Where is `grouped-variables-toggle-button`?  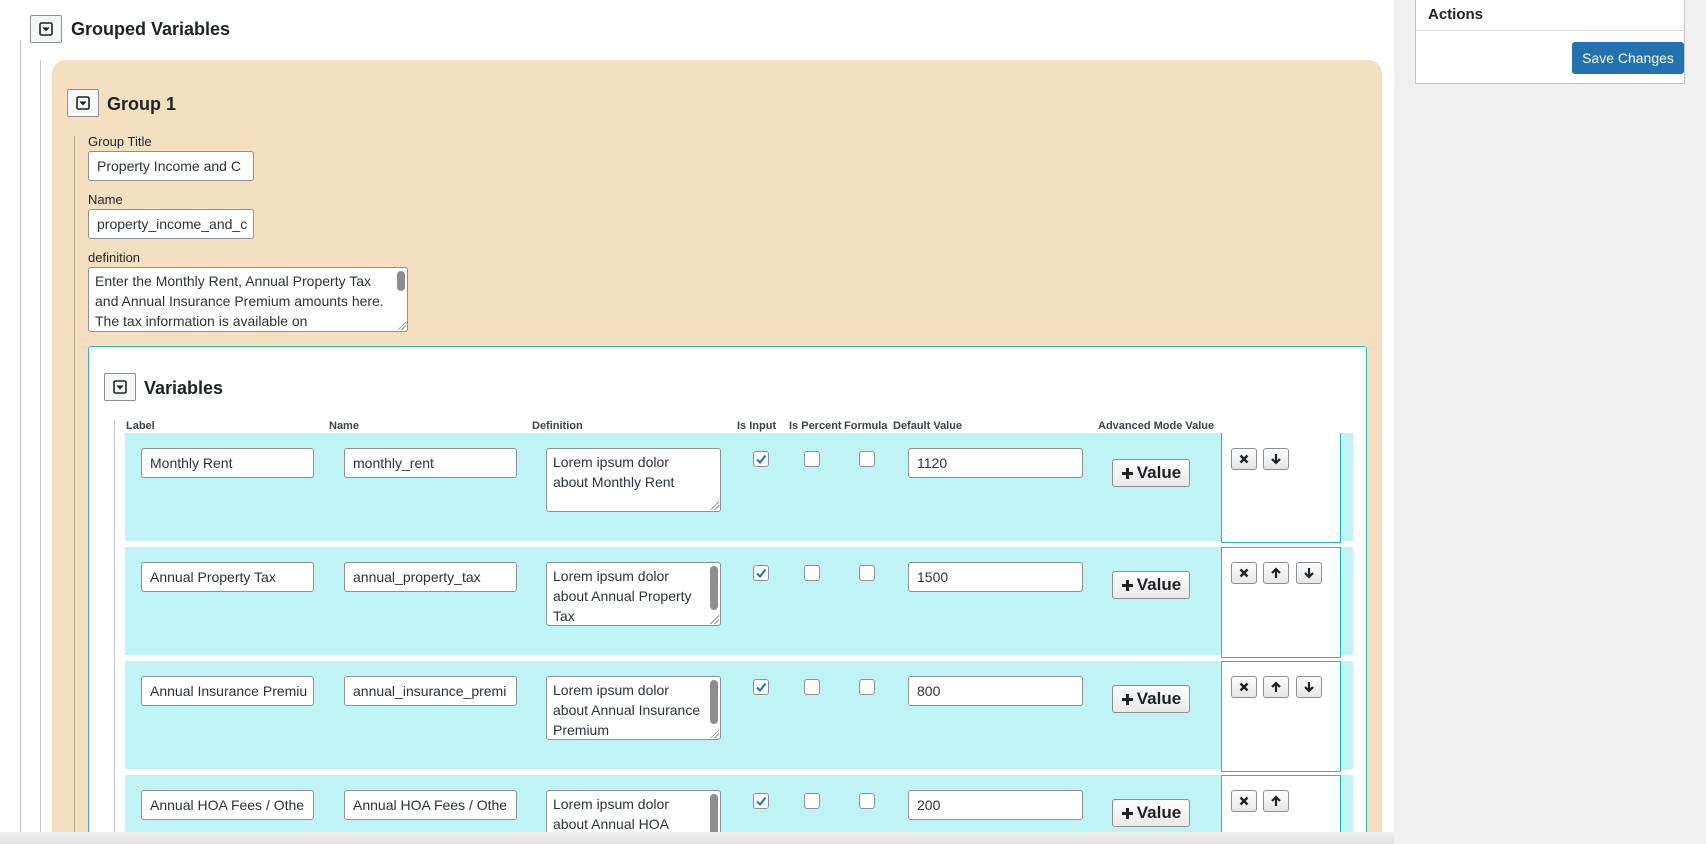 grouped-variables-toggle-button is located at coordinates (46, 29).